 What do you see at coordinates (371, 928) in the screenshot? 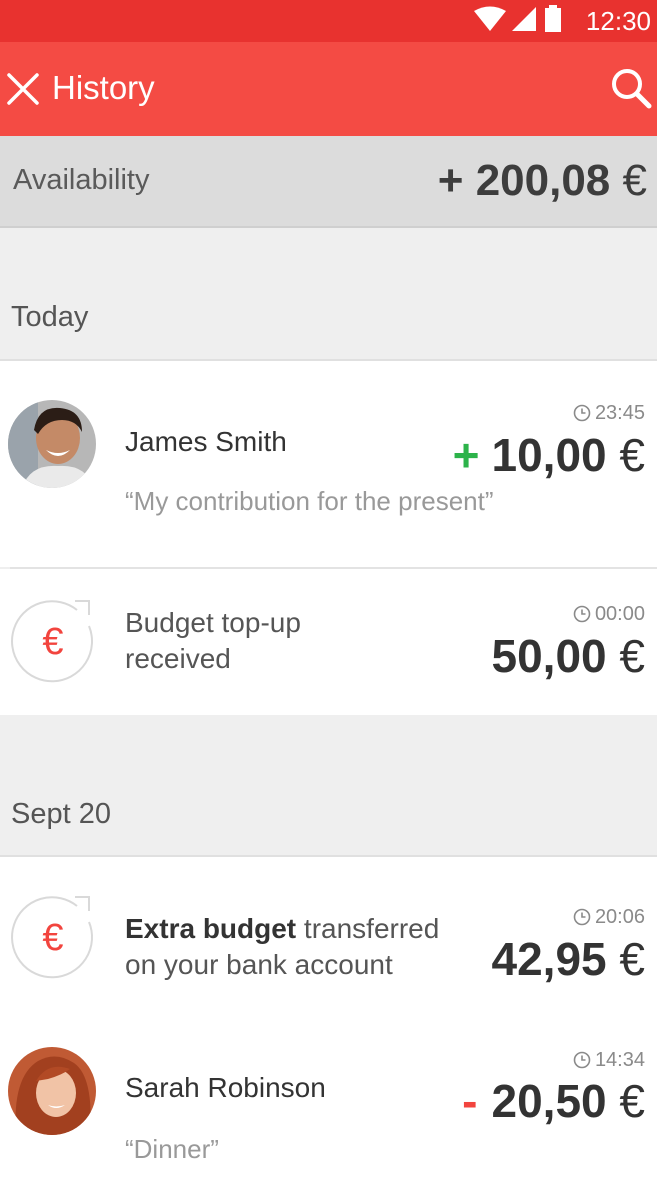
I see `description-rest: transferred` at bounding box center [371, 928].